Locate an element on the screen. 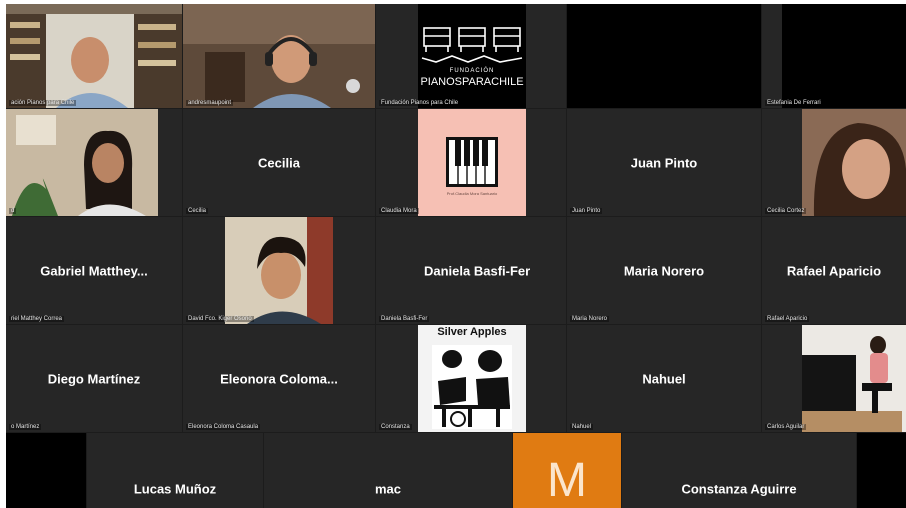 The height and width of the screenshot is (508, 906). participant-tile: Juan Pinto Juan Pinto is located at coordinates (664, 162).